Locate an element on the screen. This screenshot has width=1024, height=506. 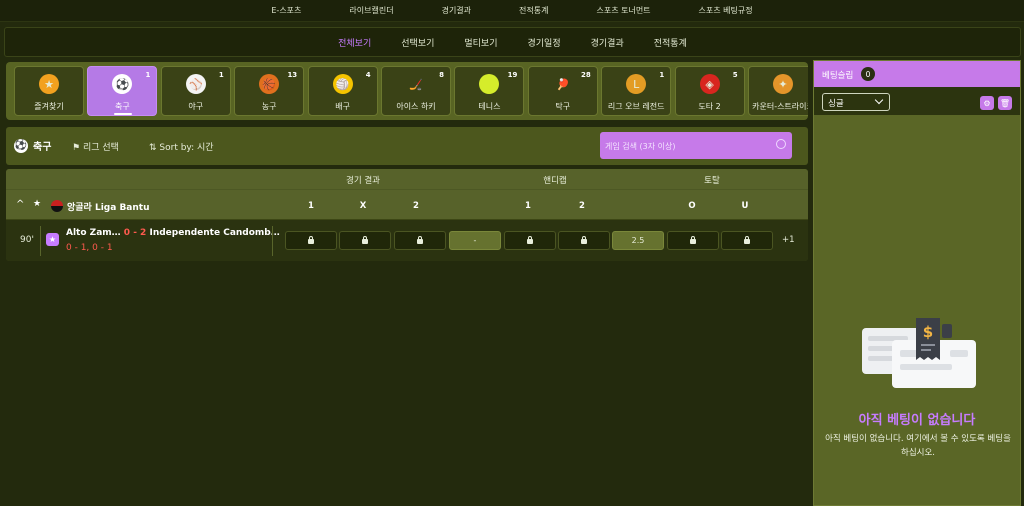
sport-tile: 🏀 13 농구 is located at coordinates (269, 91).